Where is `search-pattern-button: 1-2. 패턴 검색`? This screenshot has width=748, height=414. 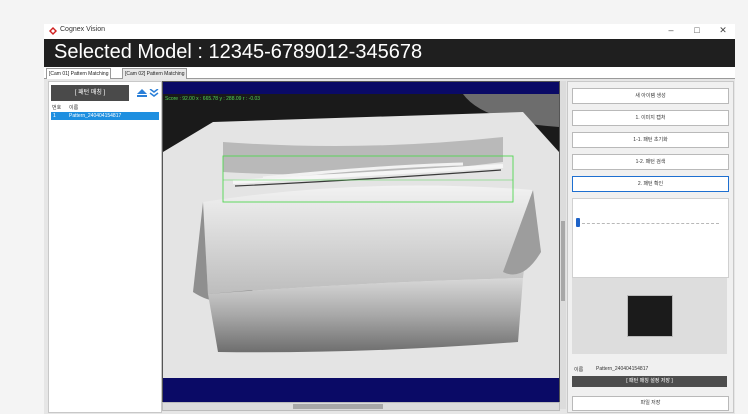 search-pattern-button: 1-2. 패턴 검색 is located at coordinates (650, 162).